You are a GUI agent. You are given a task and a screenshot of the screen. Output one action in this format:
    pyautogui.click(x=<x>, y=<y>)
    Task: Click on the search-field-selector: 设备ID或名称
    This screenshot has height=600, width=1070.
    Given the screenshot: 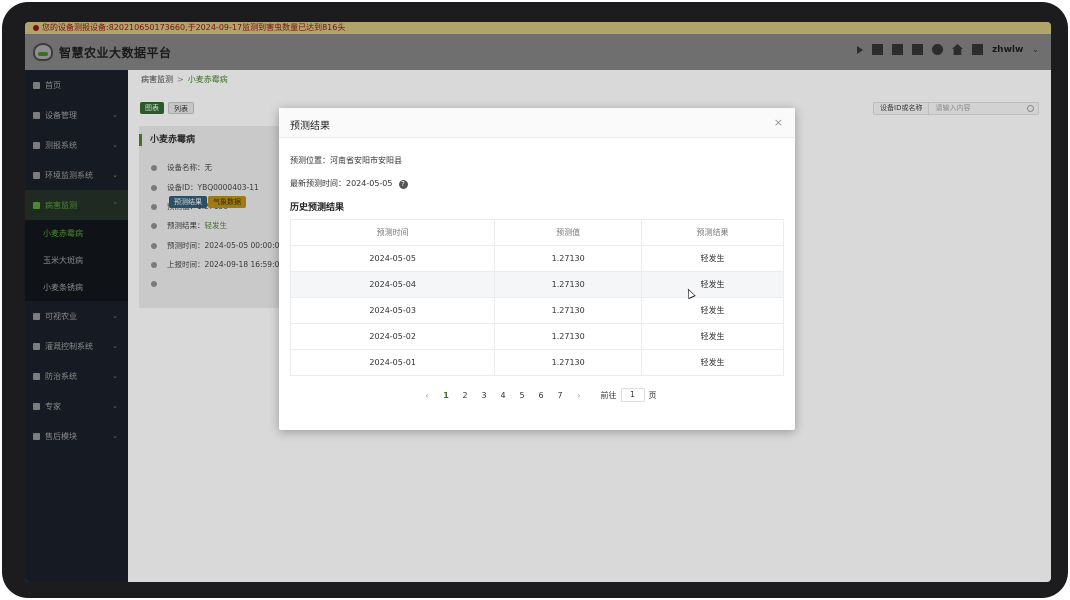 What is the action you would take?
    pyautogui.click(x=902, y=108)
    